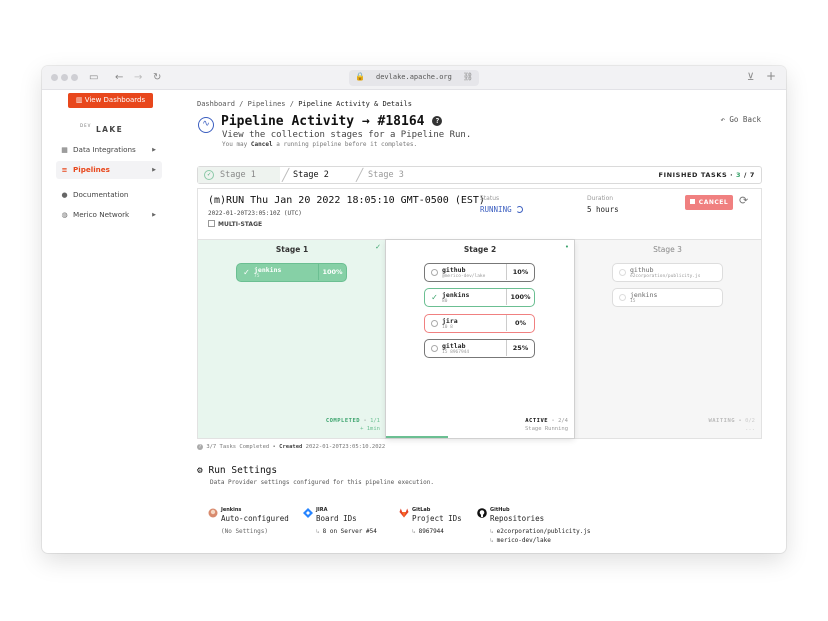 Image resolution: width=828 pixels, height=621 pixels. What do you see at coordinates (322, 510) in the screenshot?
I see `provider-name: JIRA` at bounding box center [322, 510].